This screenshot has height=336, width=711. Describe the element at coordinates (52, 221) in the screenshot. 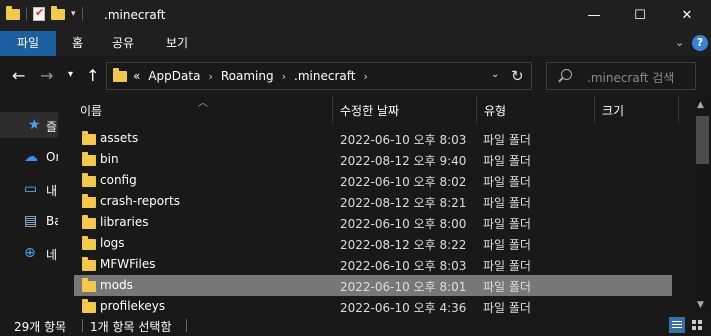

I see `nav-item-label: Ba` at that location.